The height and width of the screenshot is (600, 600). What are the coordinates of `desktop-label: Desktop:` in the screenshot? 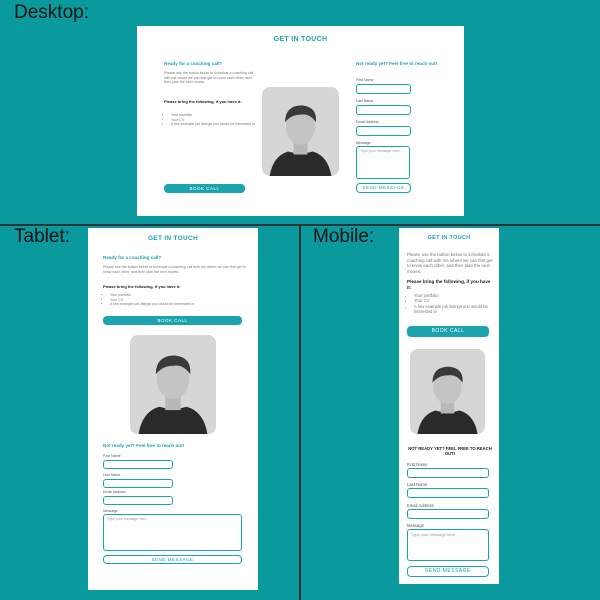 It's located at (51, 12).